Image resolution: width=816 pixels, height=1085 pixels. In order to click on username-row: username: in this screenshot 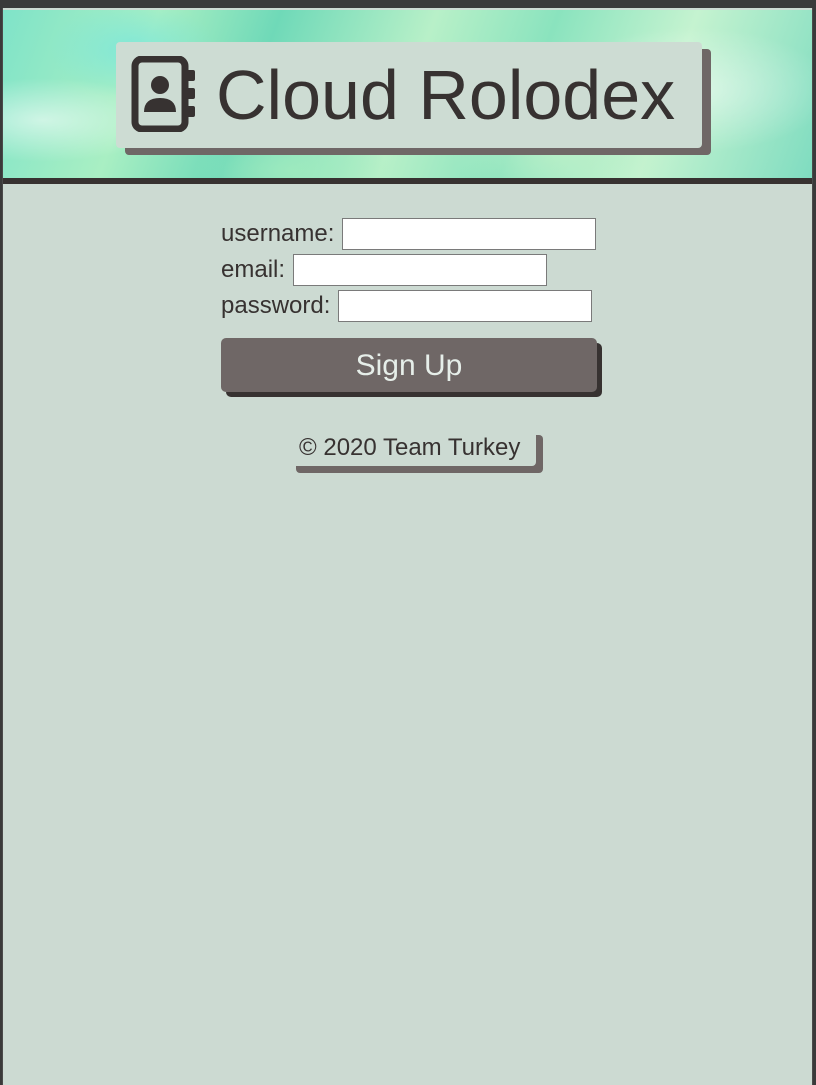, I will do `click(409, 234)`.